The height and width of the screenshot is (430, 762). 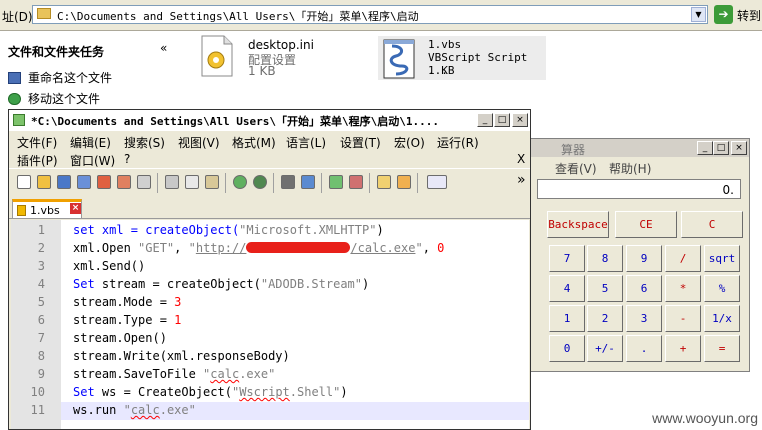 What do you see at coordinates (106, 248) in the screenshot?
I see `code-token: xml.Open` at bounding box center [106, 248].